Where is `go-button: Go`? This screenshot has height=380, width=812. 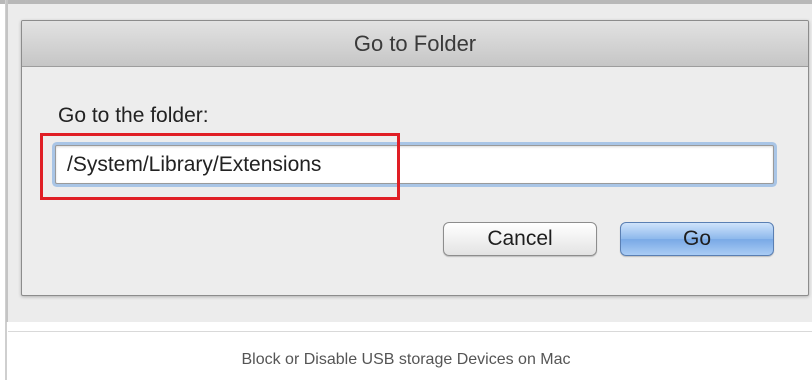
go-button: Go is located at coordinates (697, 239).